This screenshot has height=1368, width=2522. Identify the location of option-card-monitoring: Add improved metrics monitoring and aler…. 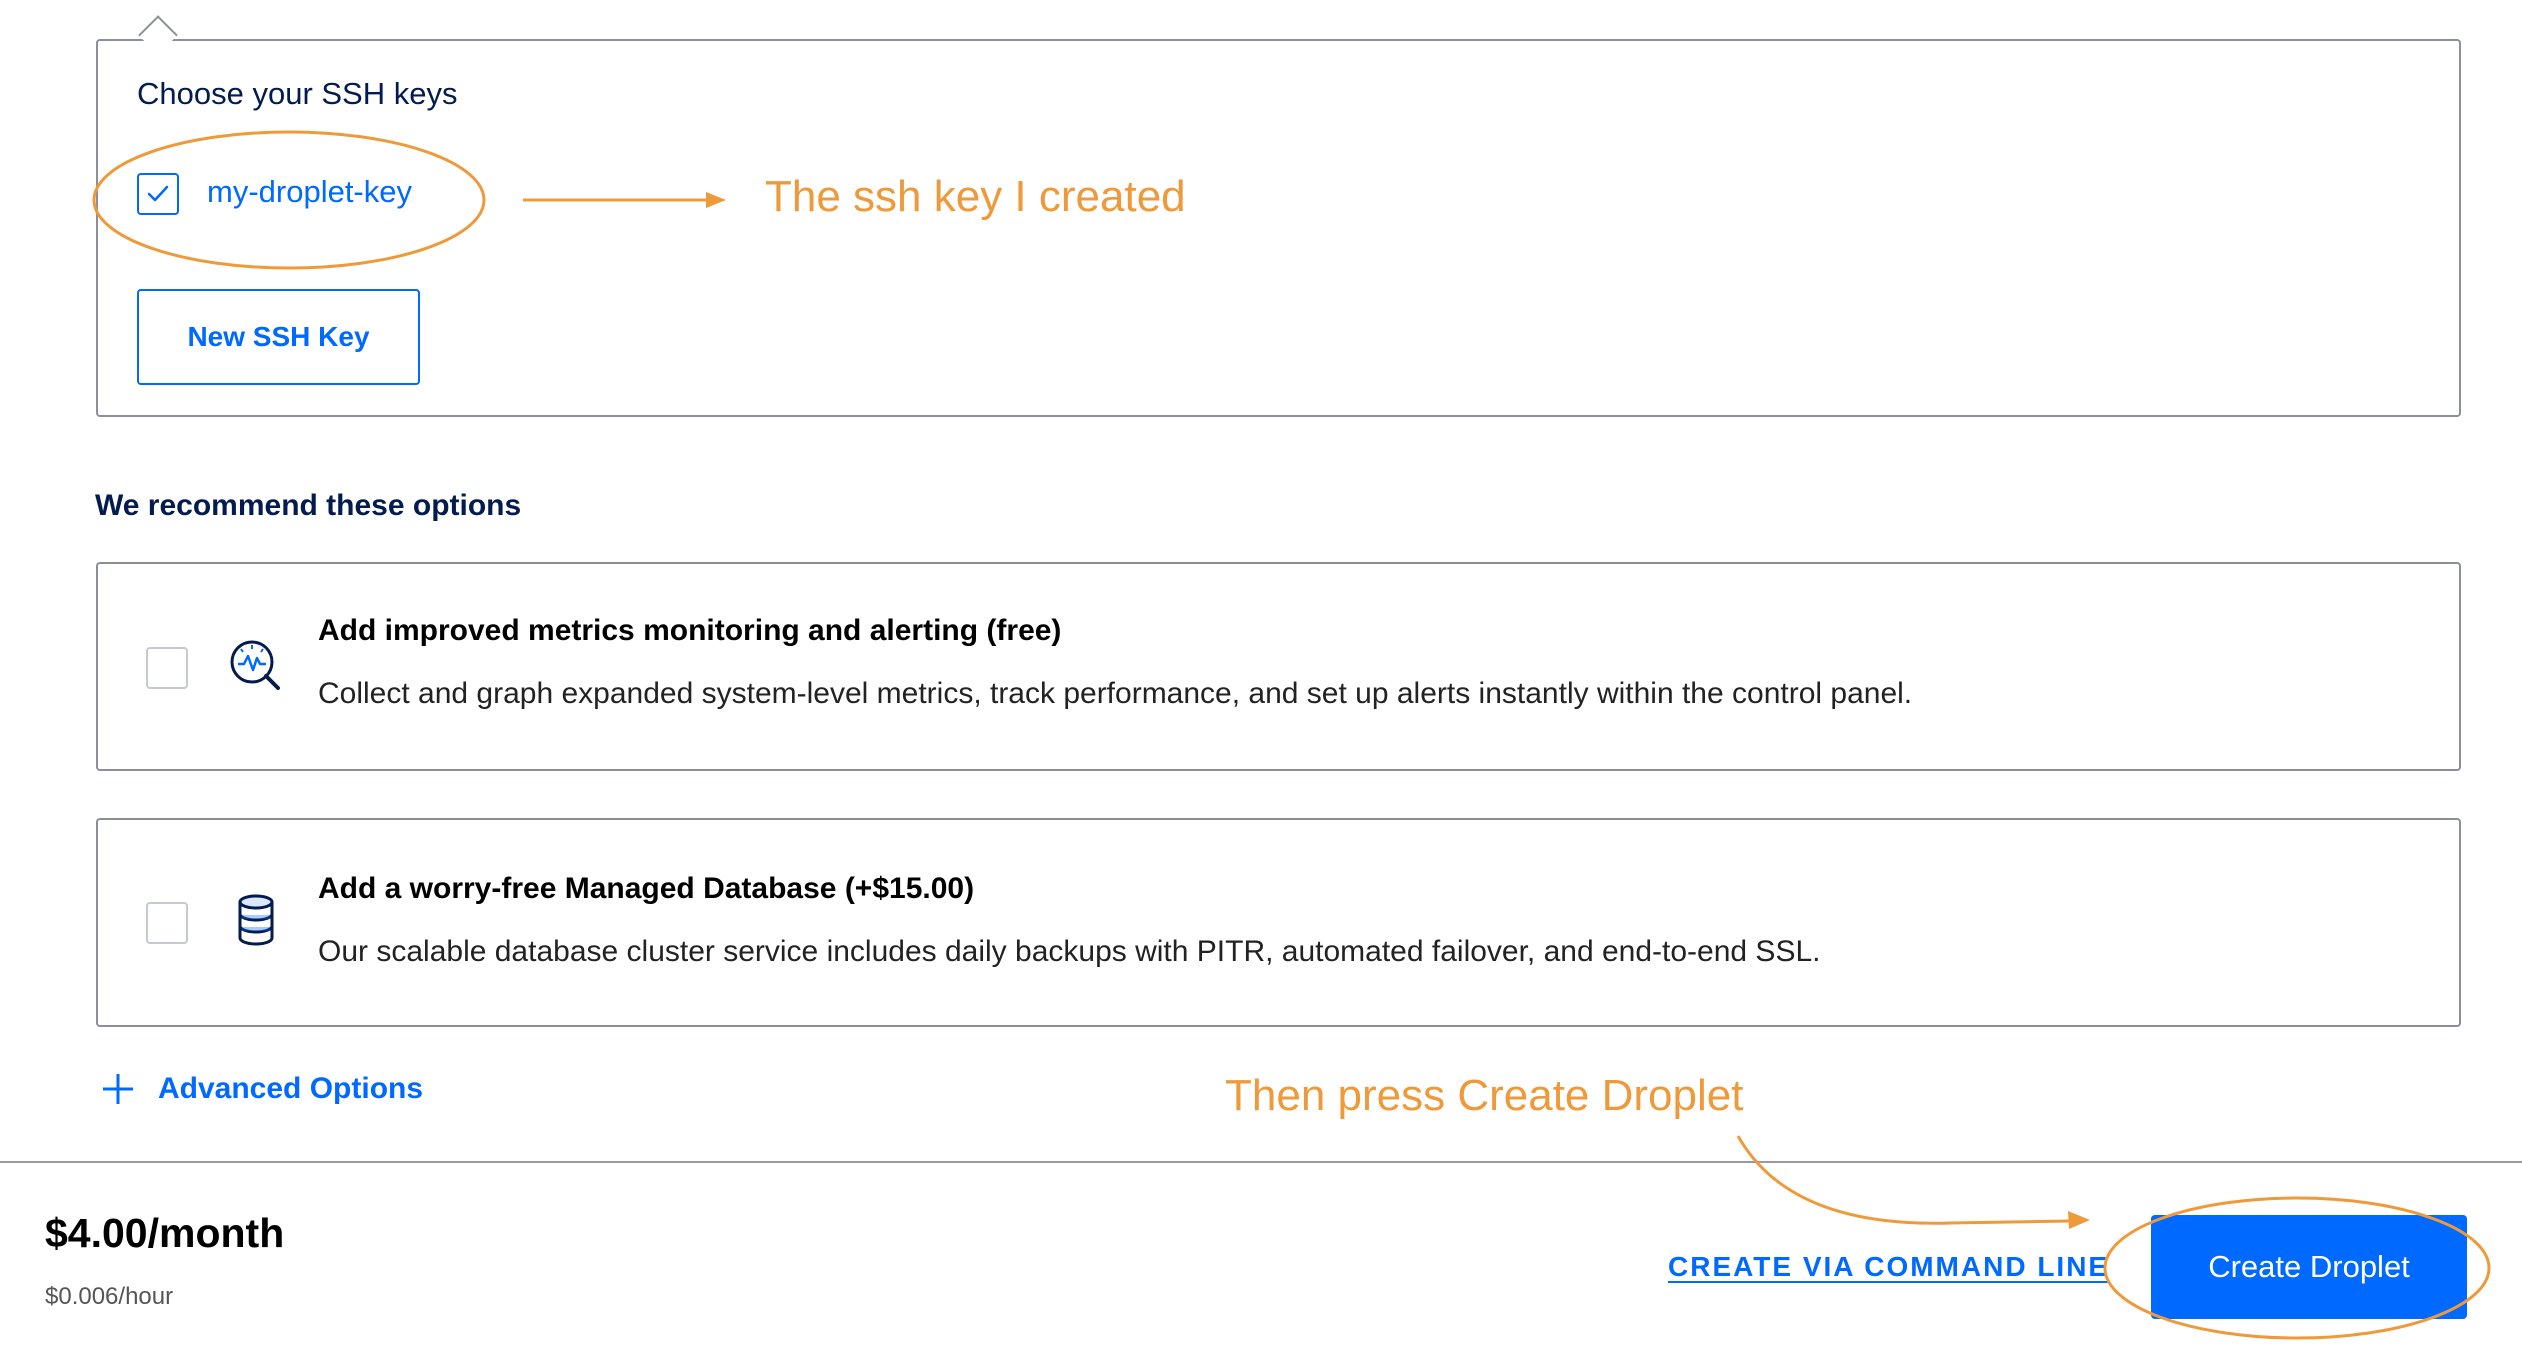
(1278, 666).